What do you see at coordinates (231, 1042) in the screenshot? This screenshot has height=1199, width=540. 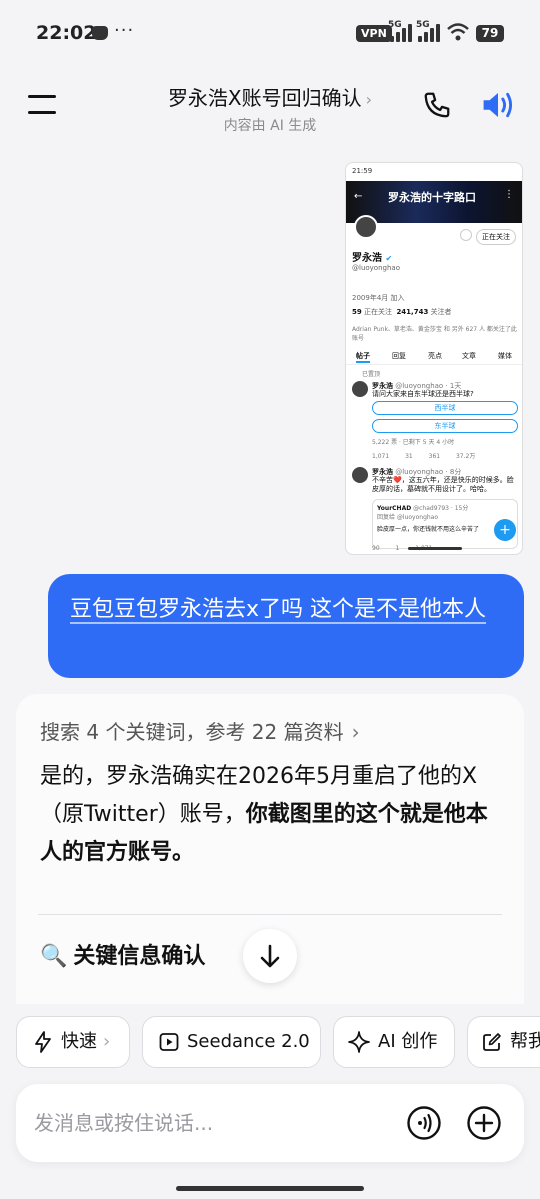 I see `chip-seedance: Seedance 2.0` at bounding box center [231, 1042].